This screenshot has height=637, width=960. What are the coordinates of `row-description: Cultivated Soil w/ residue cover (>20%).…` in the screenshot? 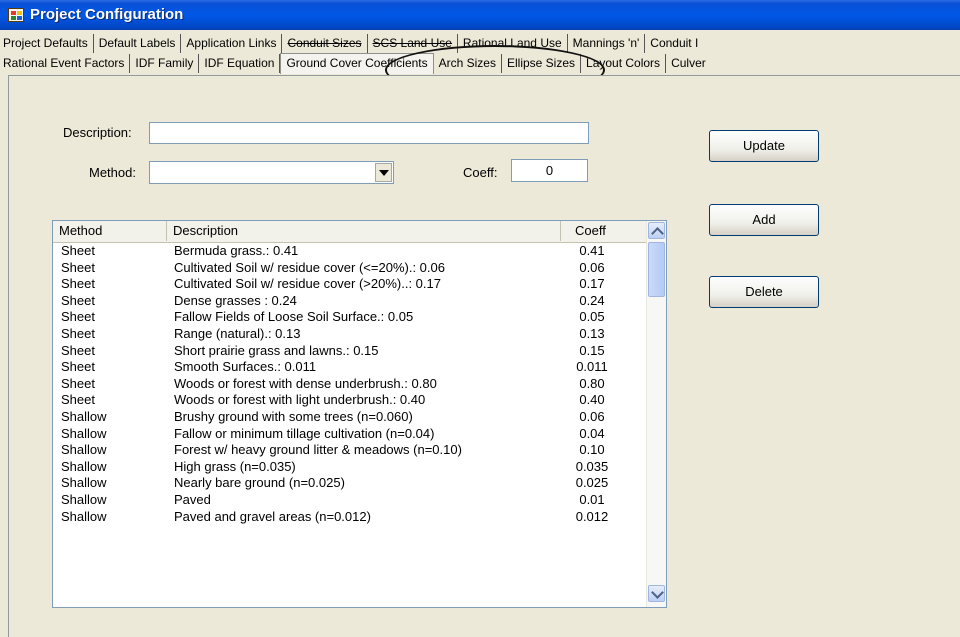 It's located at (307, 284).